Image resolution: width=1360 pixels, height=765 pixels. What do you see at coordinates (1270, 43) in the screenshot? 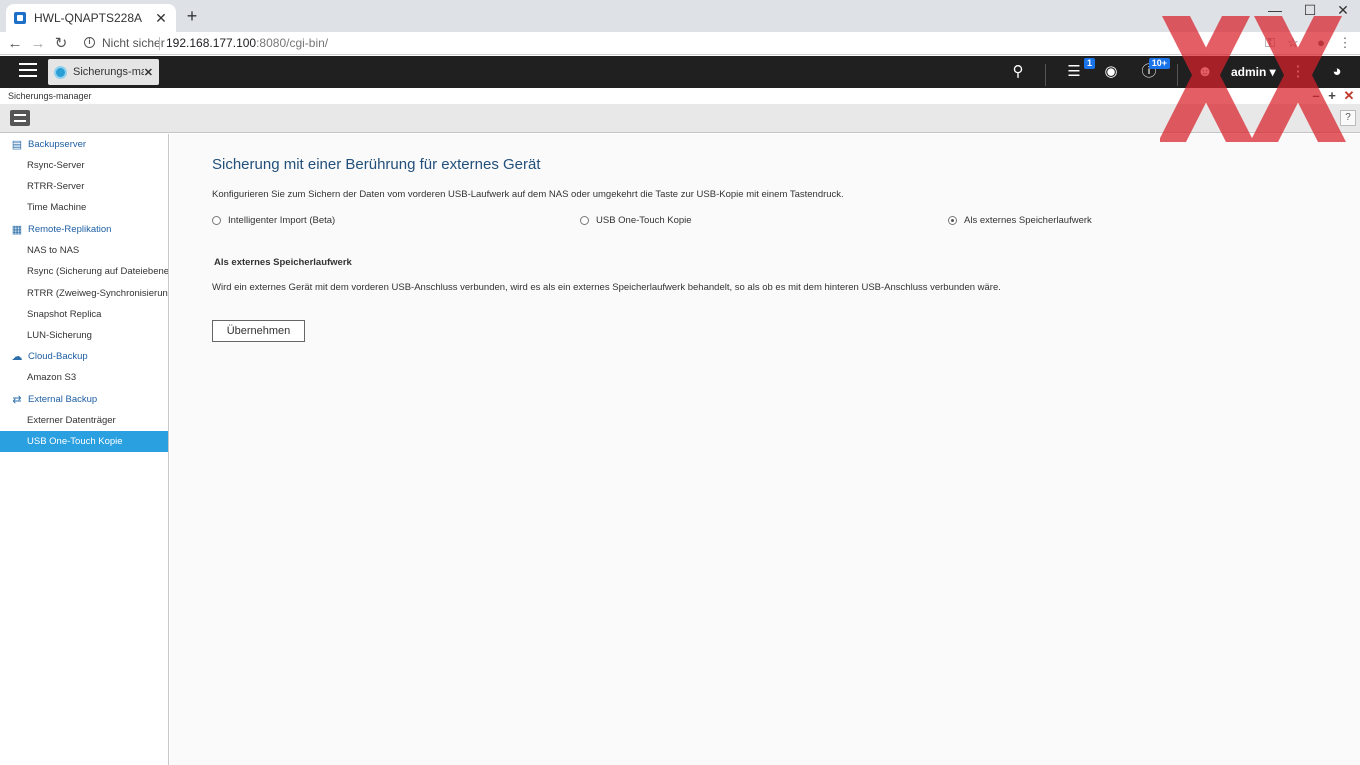
I see `key-icon: ⚿` at bounding box center [1270, 43].